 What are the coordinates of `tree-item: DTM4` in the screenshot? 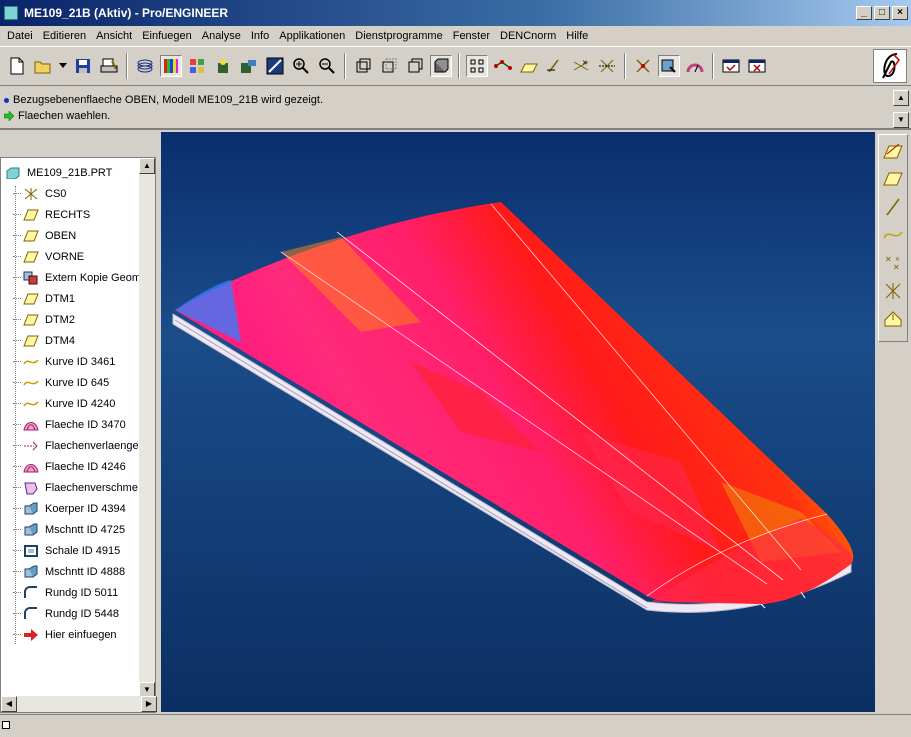 It's located at (72, 340).